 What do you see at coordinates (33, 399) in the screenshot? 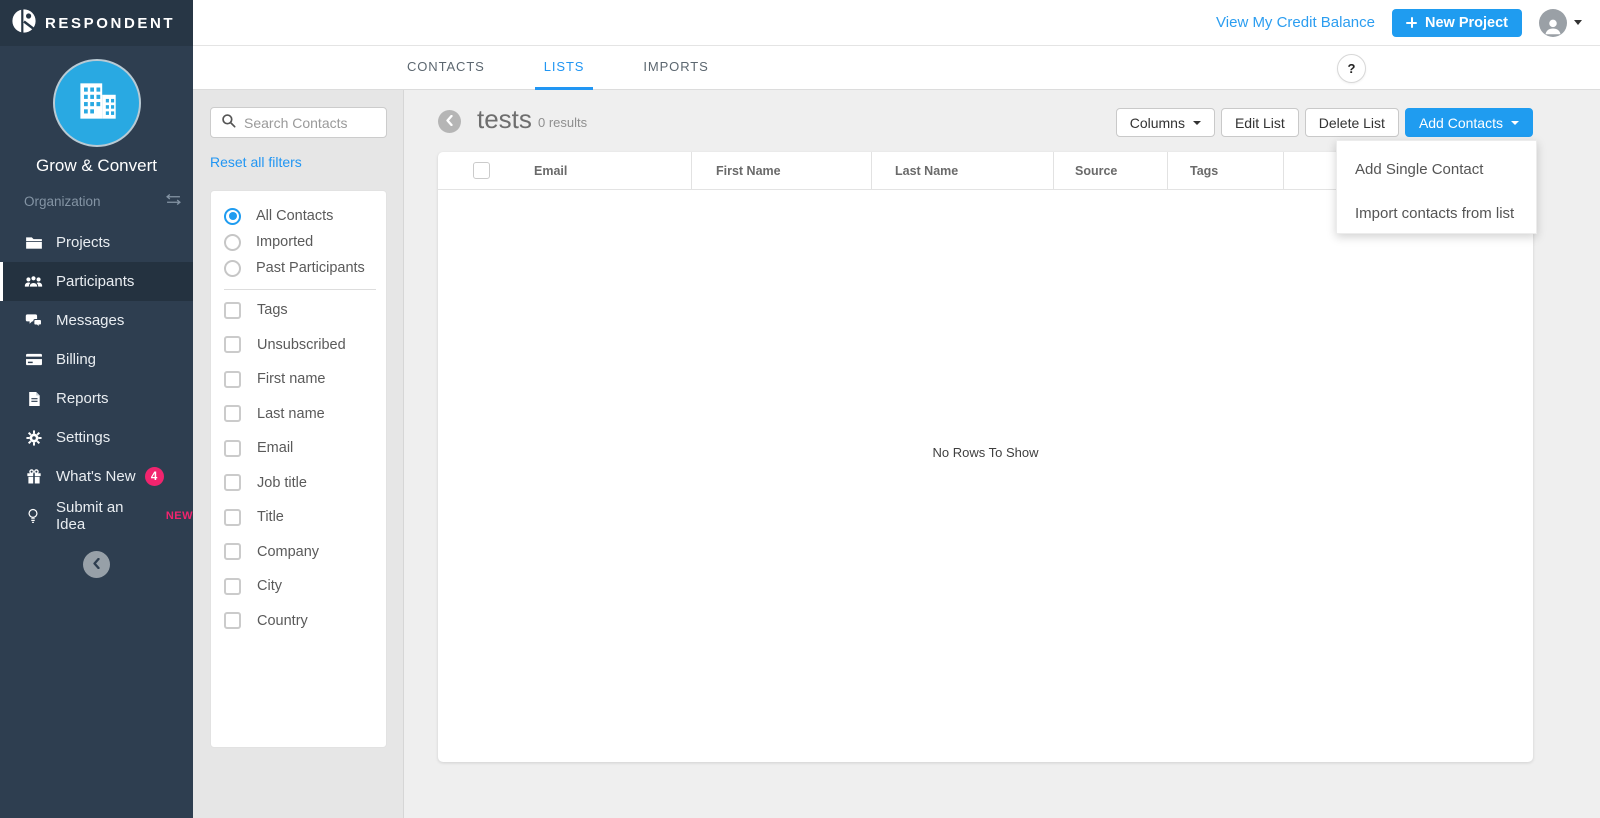
I see `document-icon` at bounding box center [33, 399].